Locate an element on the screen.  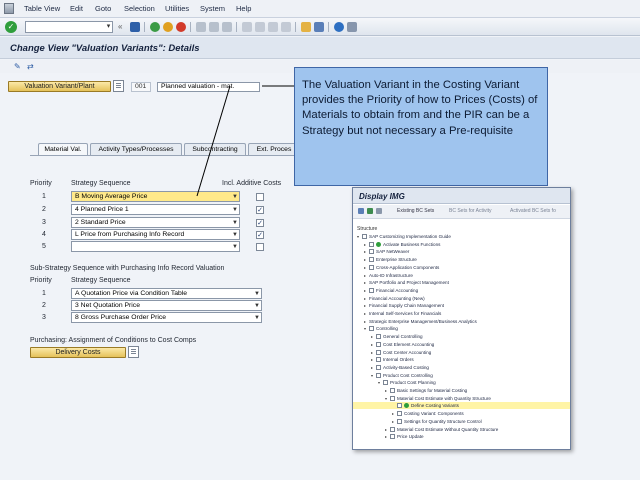
previous-page-icon is located at coordinates (260, 27).